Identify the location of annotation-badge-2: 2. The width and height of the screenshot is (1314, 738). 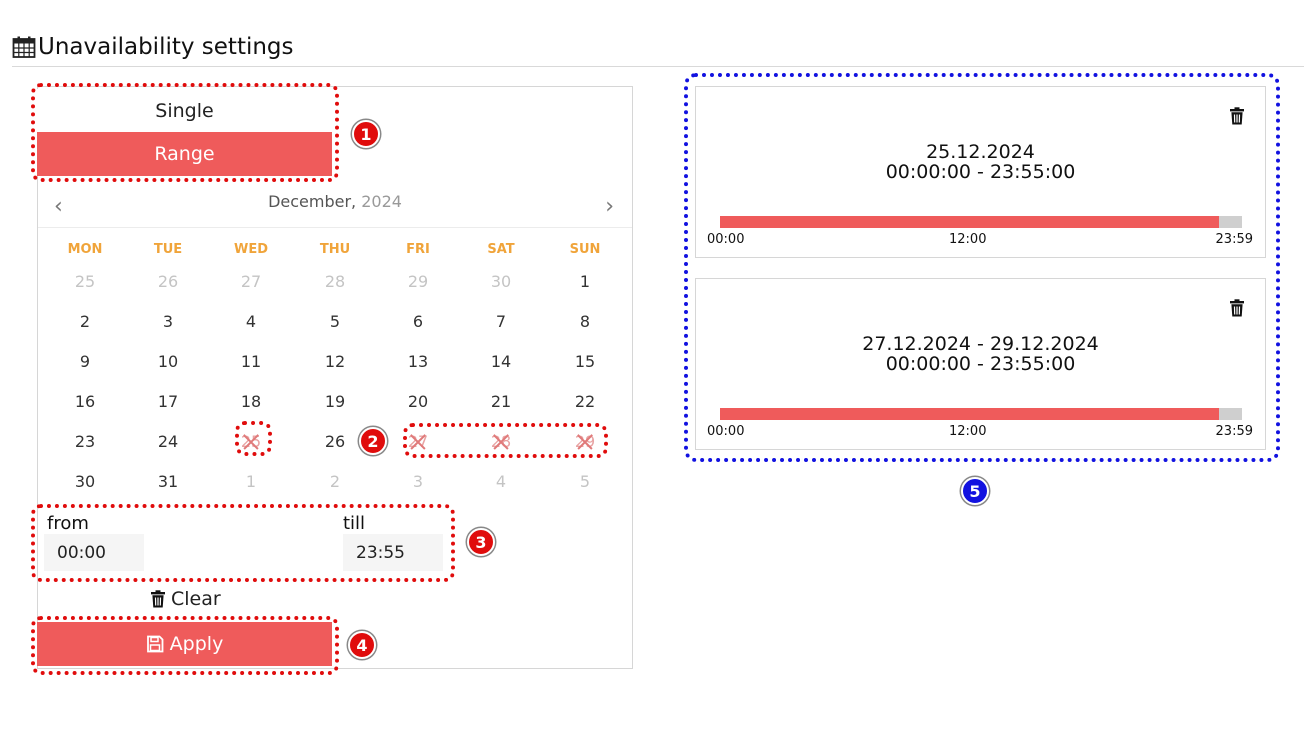
(373, 441).